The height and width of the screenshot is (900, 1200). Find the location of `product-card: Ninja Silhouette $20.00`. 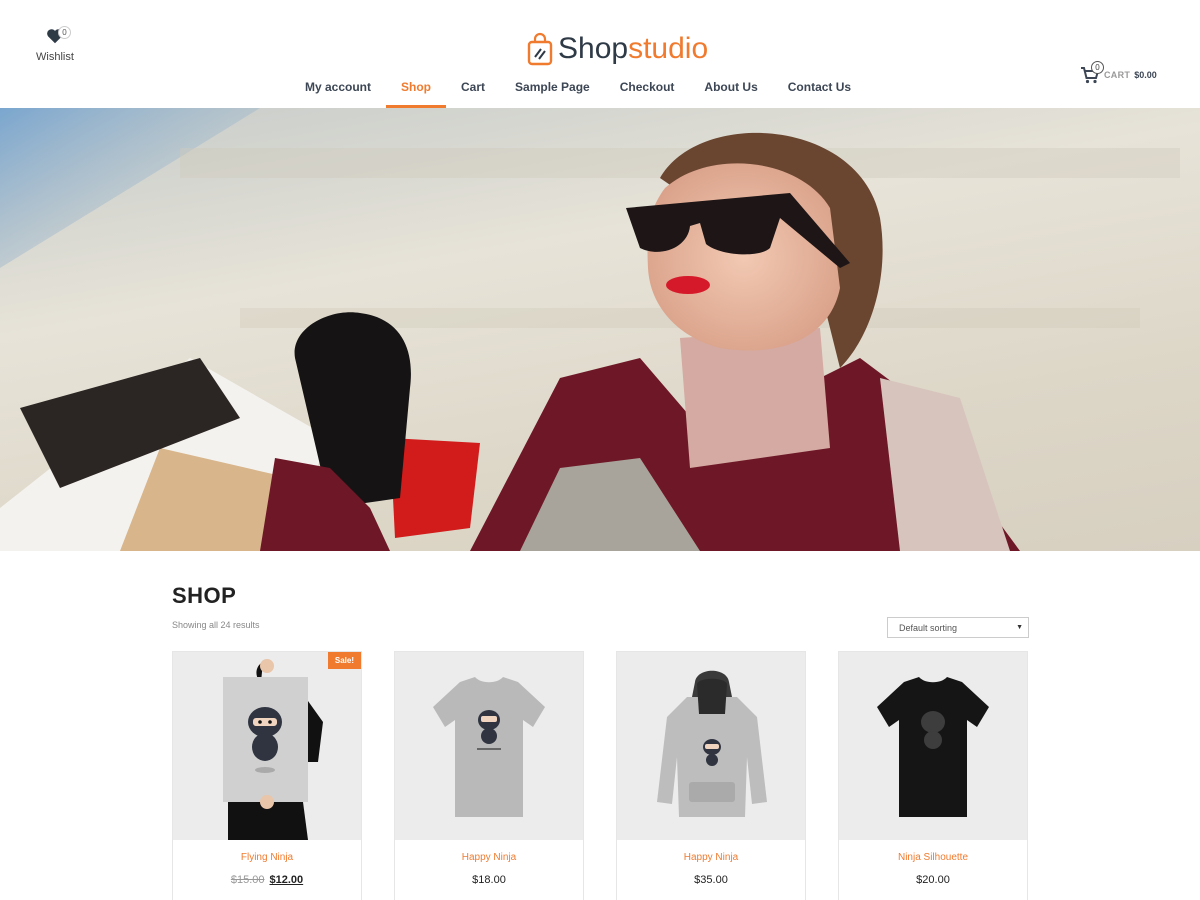

product-card: Ninja Silhouette $20.00 is located at coordinates (933, 775).